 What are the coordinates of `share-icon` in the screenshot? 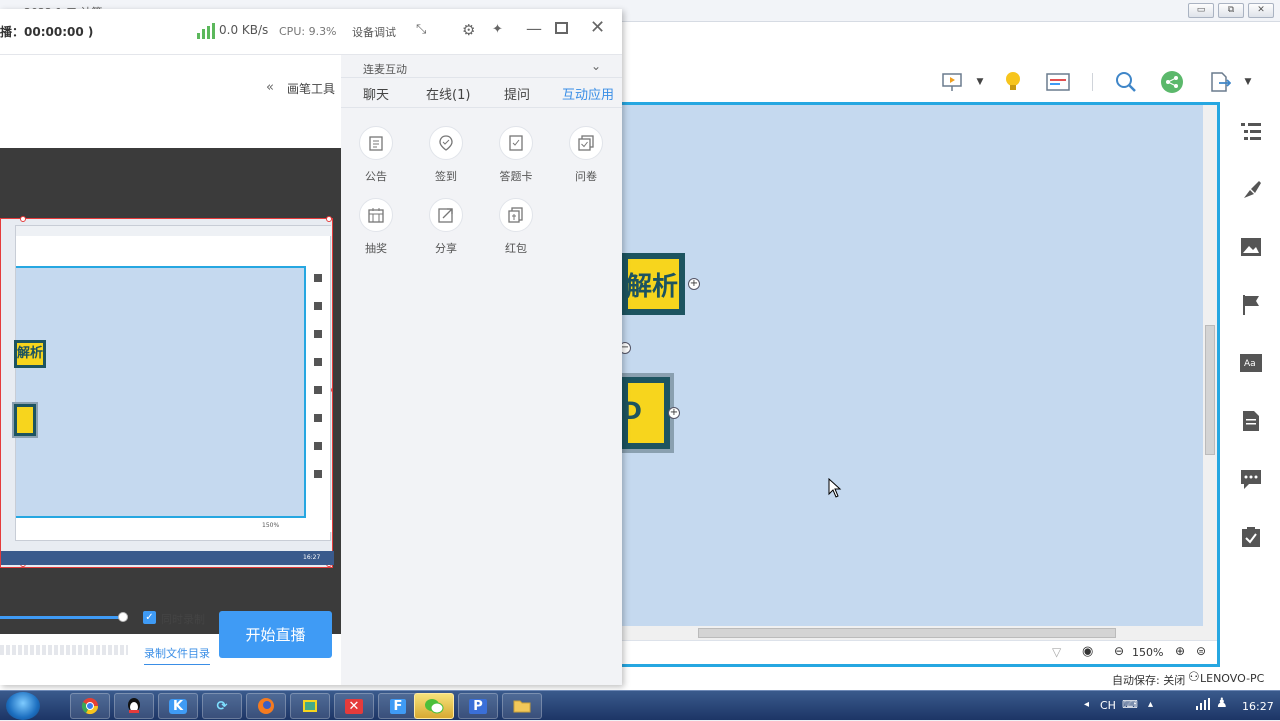 It's located at (1172, 82).